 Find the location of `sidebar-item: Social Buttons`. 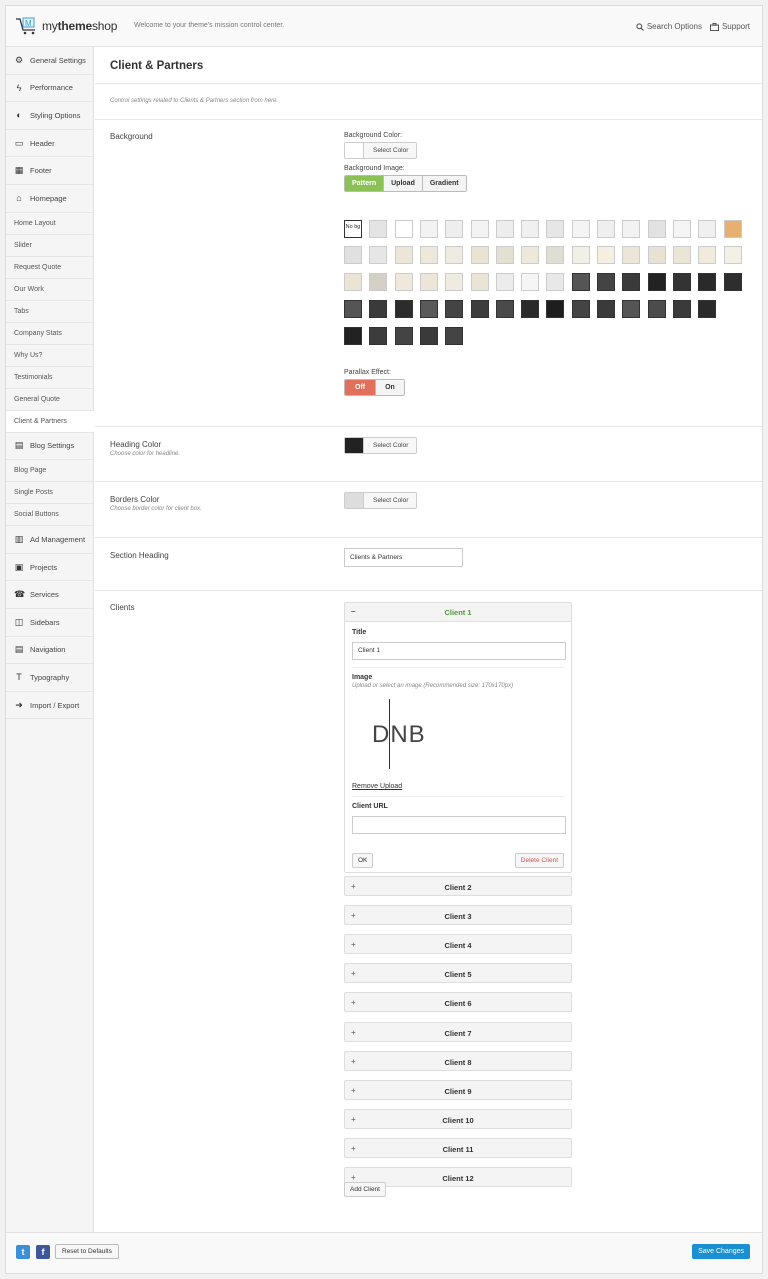

sidebar-item: Social Buttons is located at coordinates (49, 515).